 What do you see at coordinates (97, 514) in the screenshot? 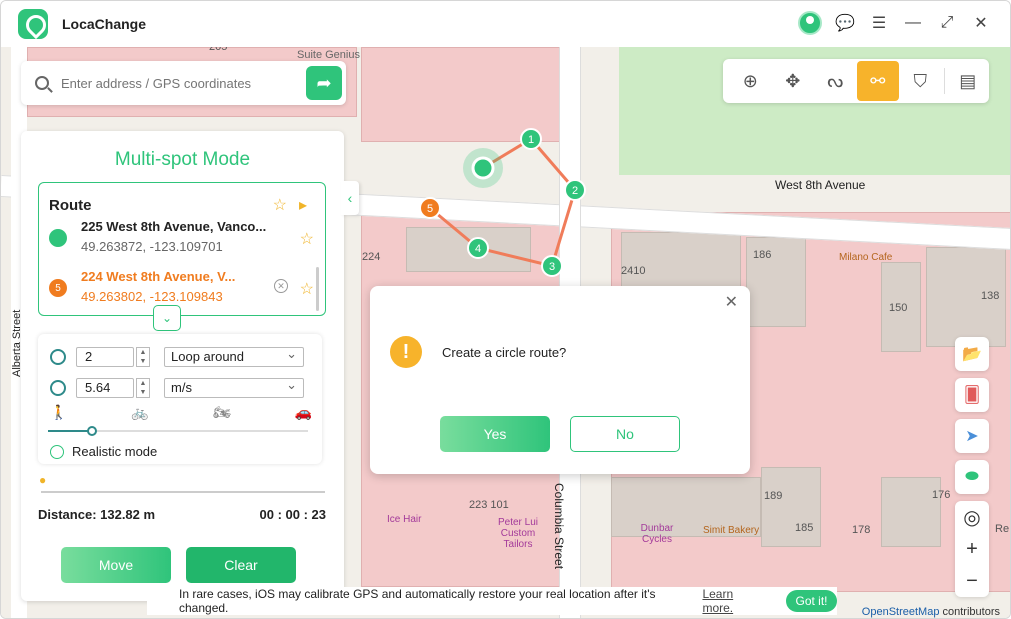
I see `distance-label: Distance: 132.82 m` at bounding box center [97, 514].